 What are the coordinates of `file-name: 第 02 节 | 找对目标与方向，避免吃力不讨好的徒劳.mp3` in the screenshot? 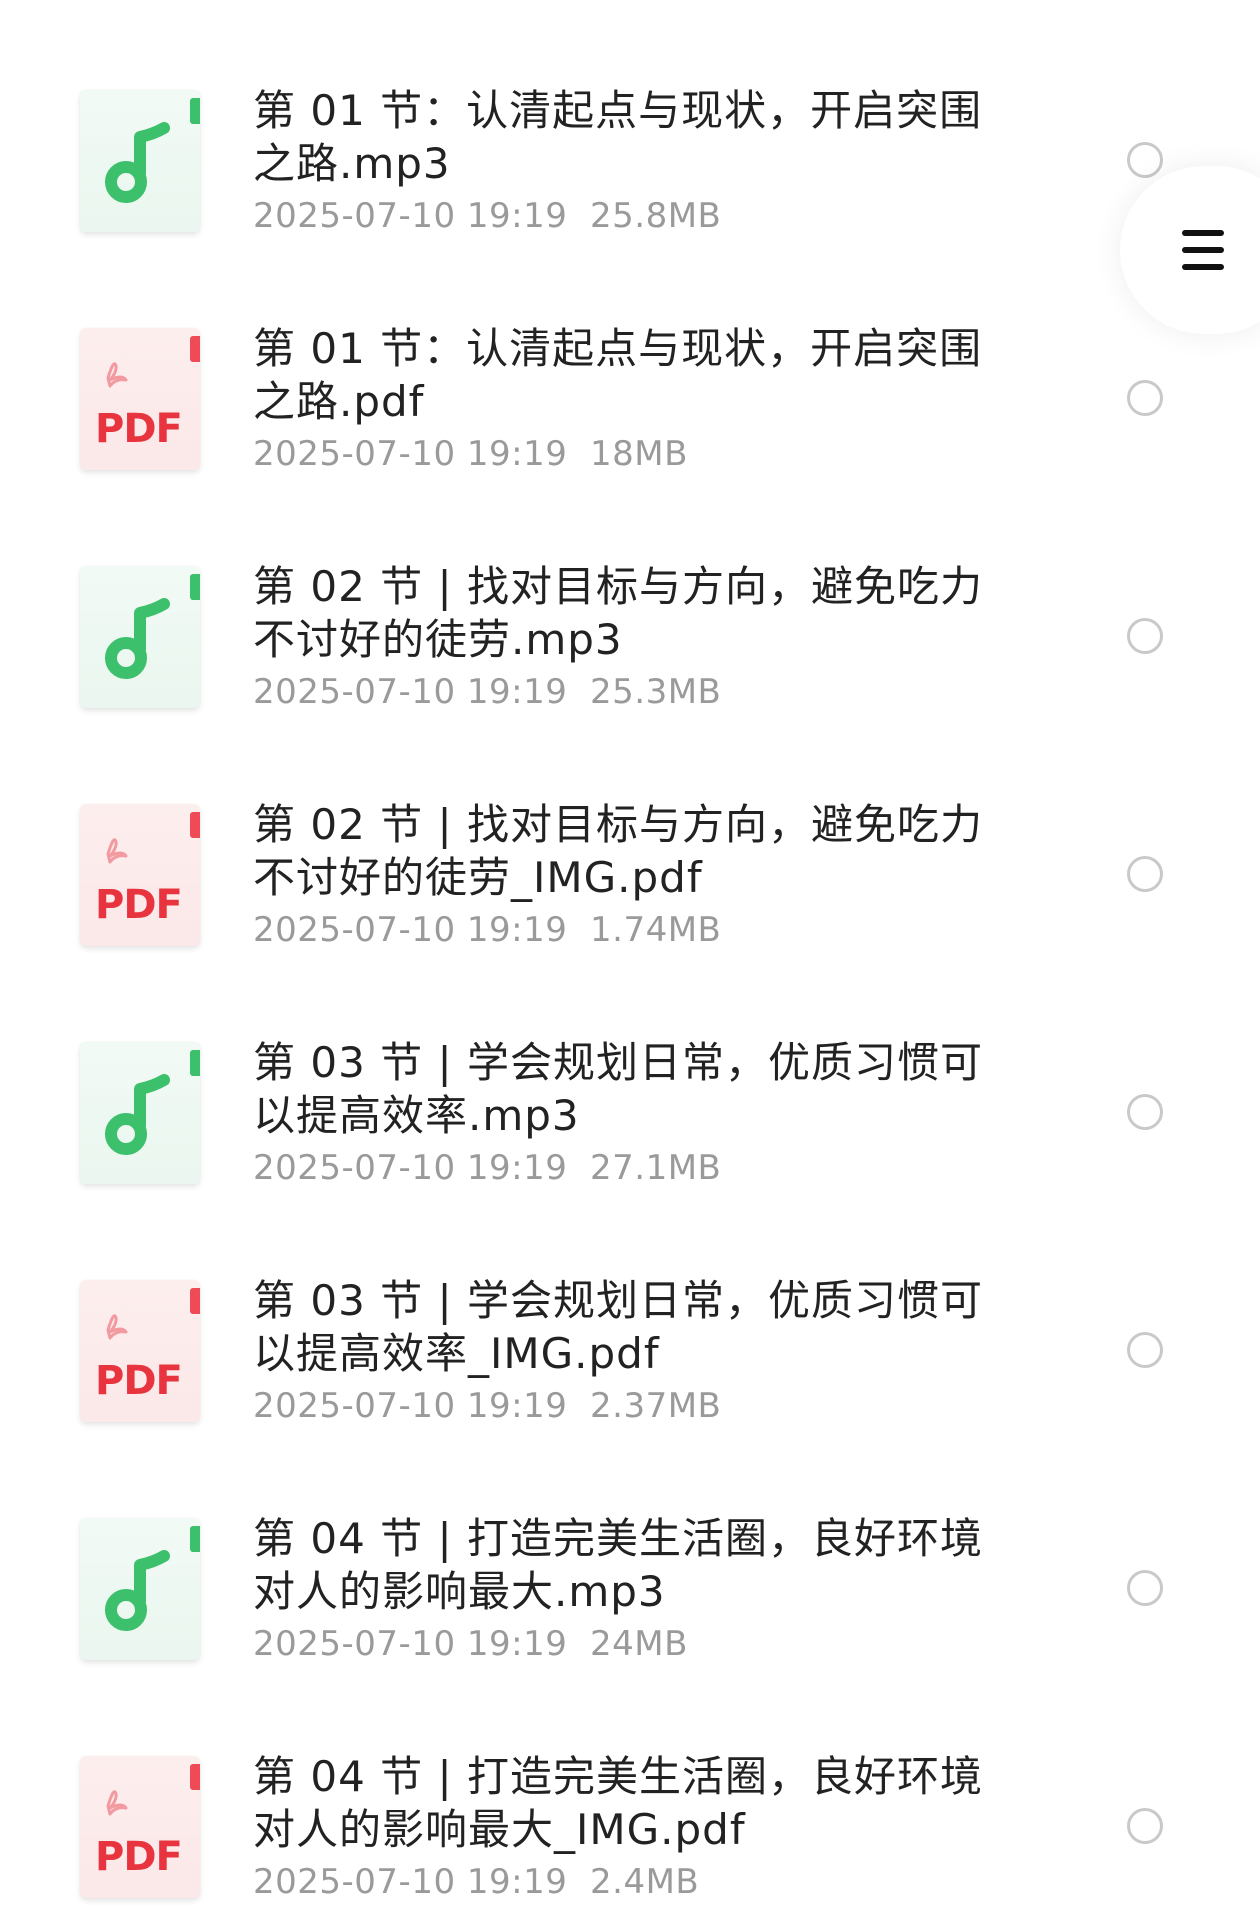 It's located at (618, 613).